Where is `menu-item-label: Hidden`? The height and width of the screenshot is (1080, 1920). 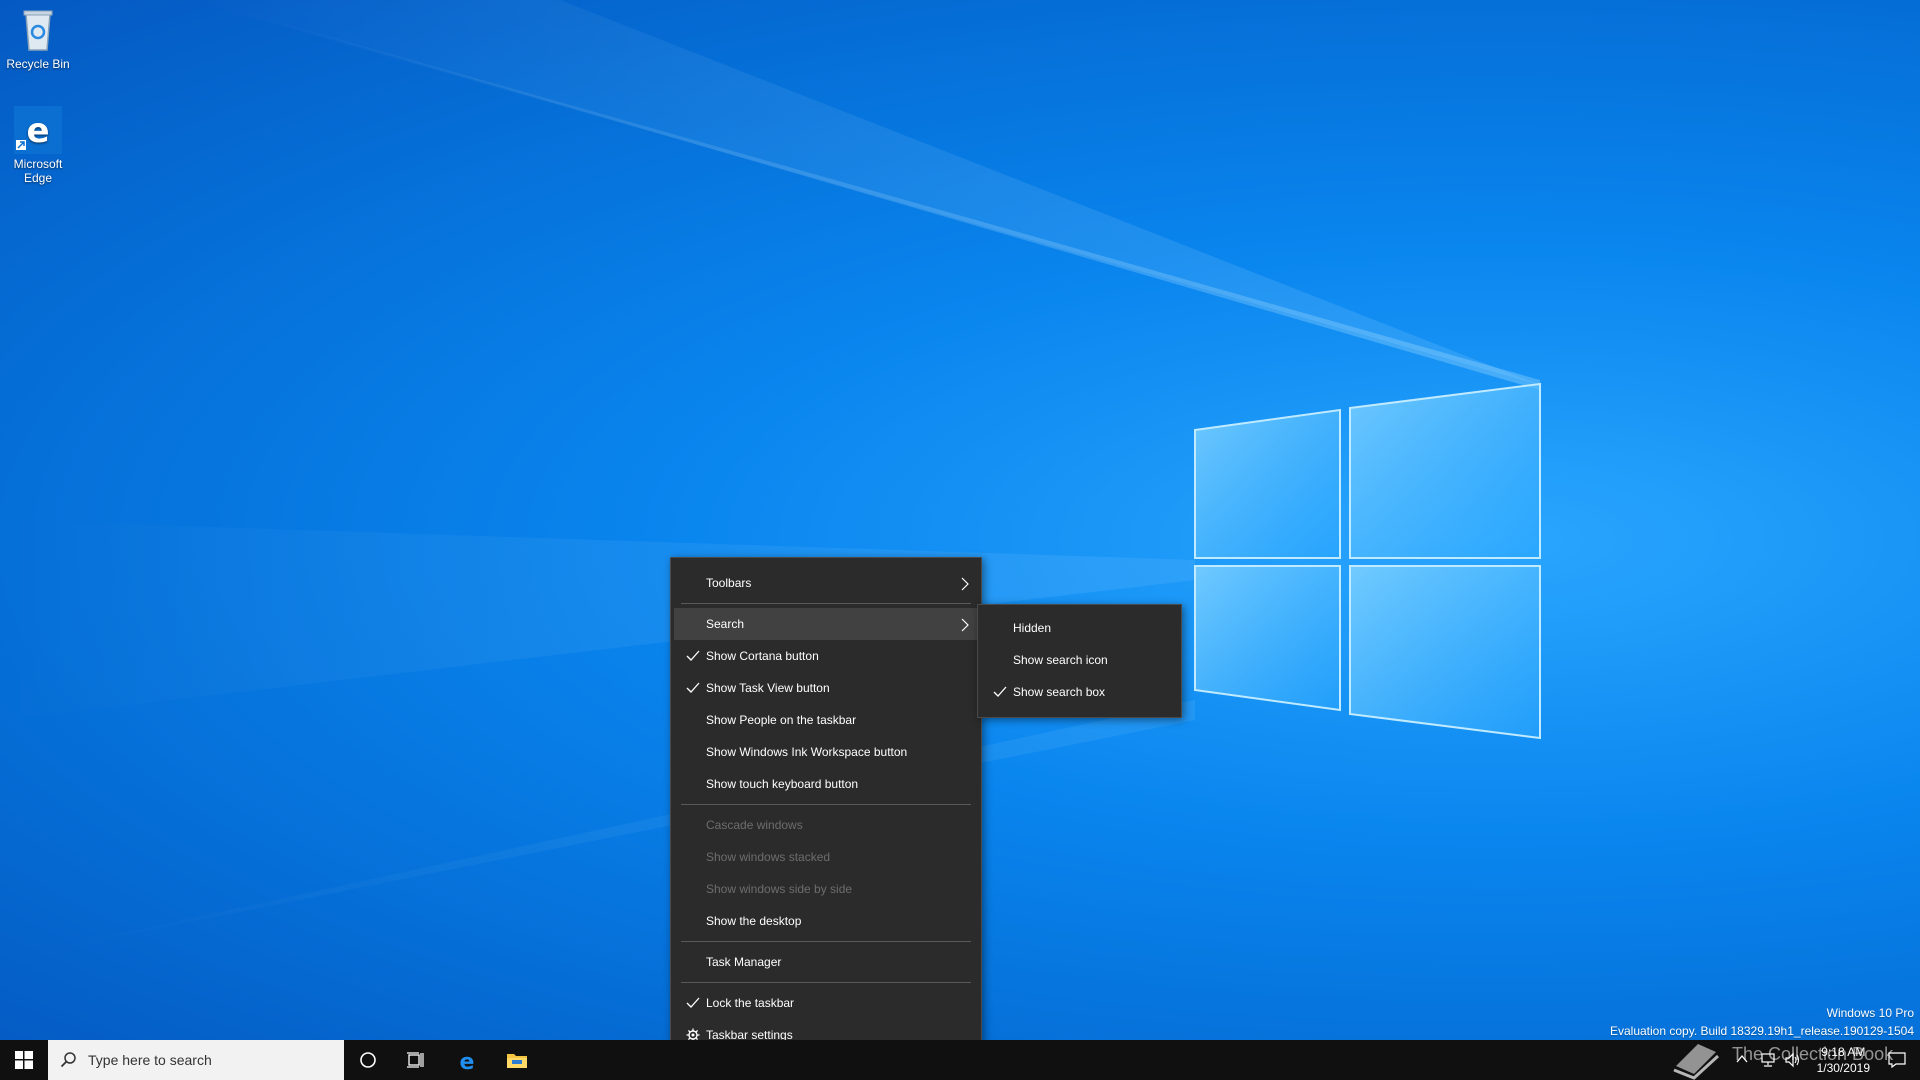 menu-item-label: Hidden is located at coordinates (1032, 628).